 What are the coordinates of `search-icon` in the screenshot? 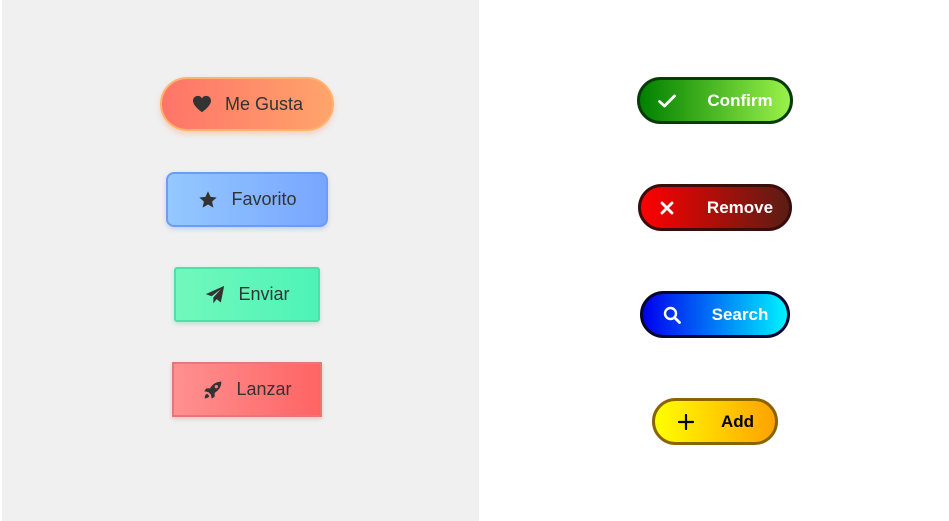 It's located at (672, 315).